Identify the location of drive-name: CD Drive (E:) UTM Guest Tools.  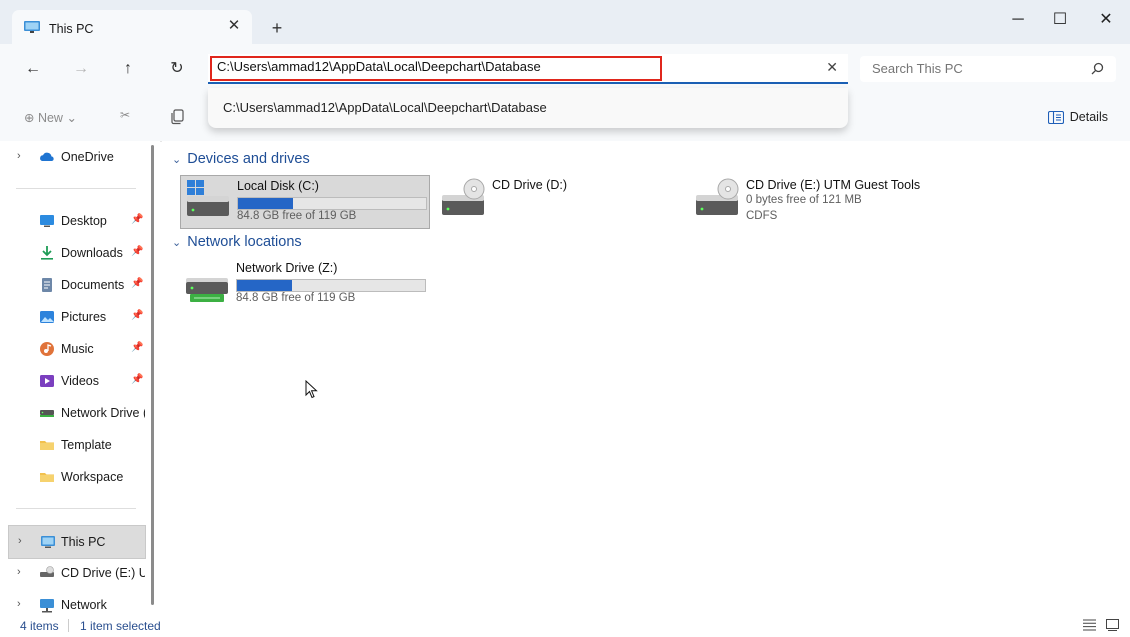
(833, 185).